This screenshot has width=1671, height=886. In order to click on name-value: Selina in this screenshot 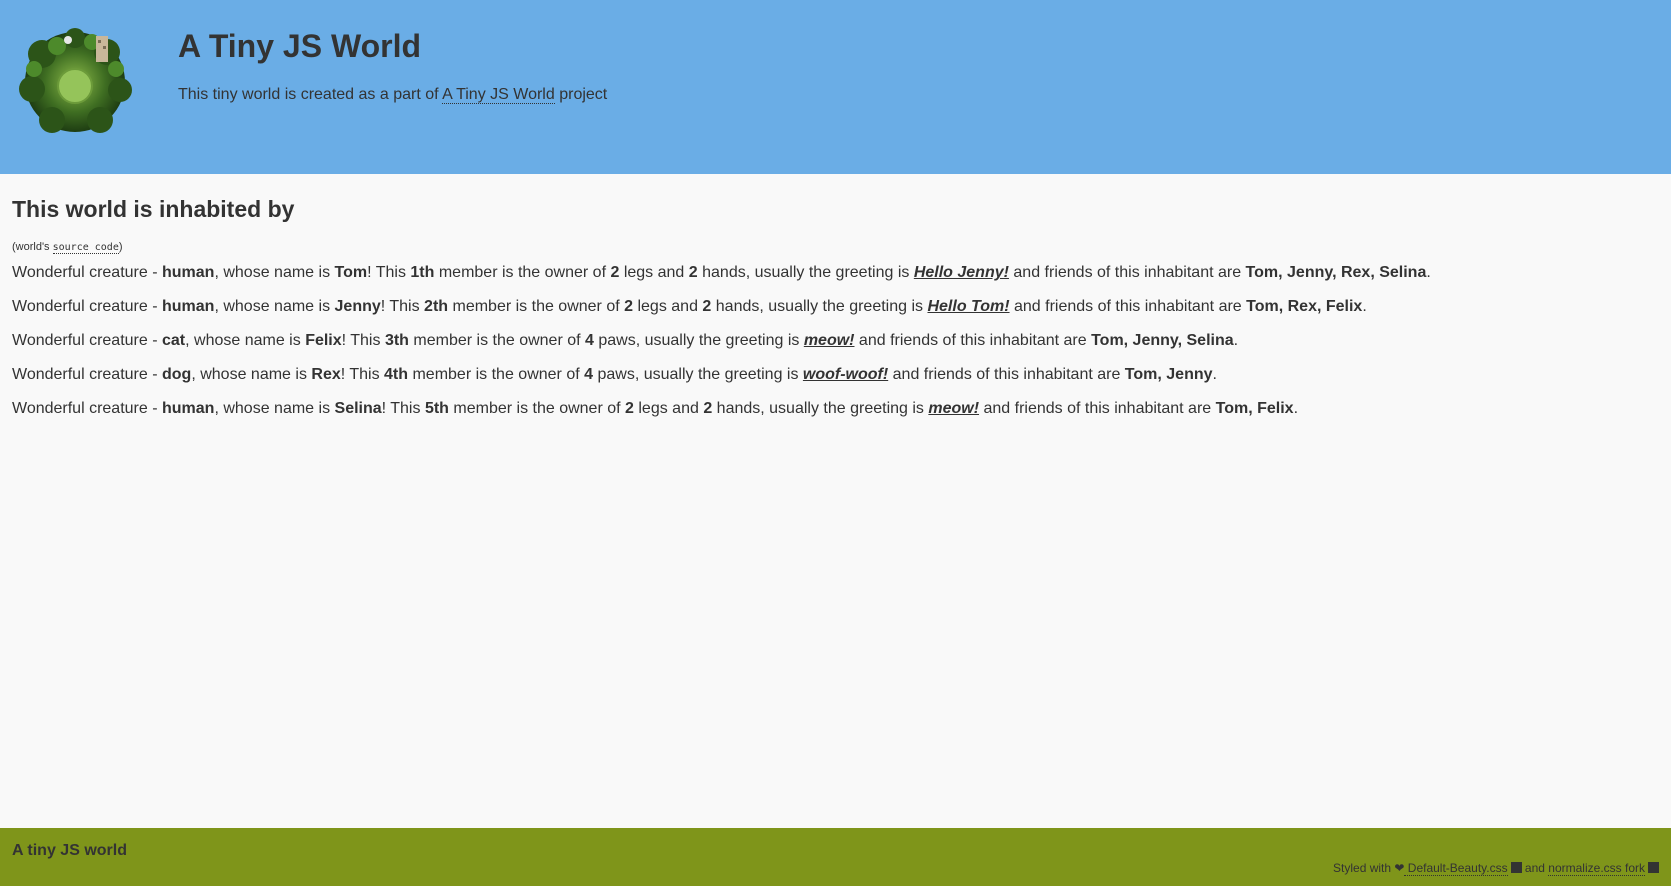, I will do `click(358, 408)`.